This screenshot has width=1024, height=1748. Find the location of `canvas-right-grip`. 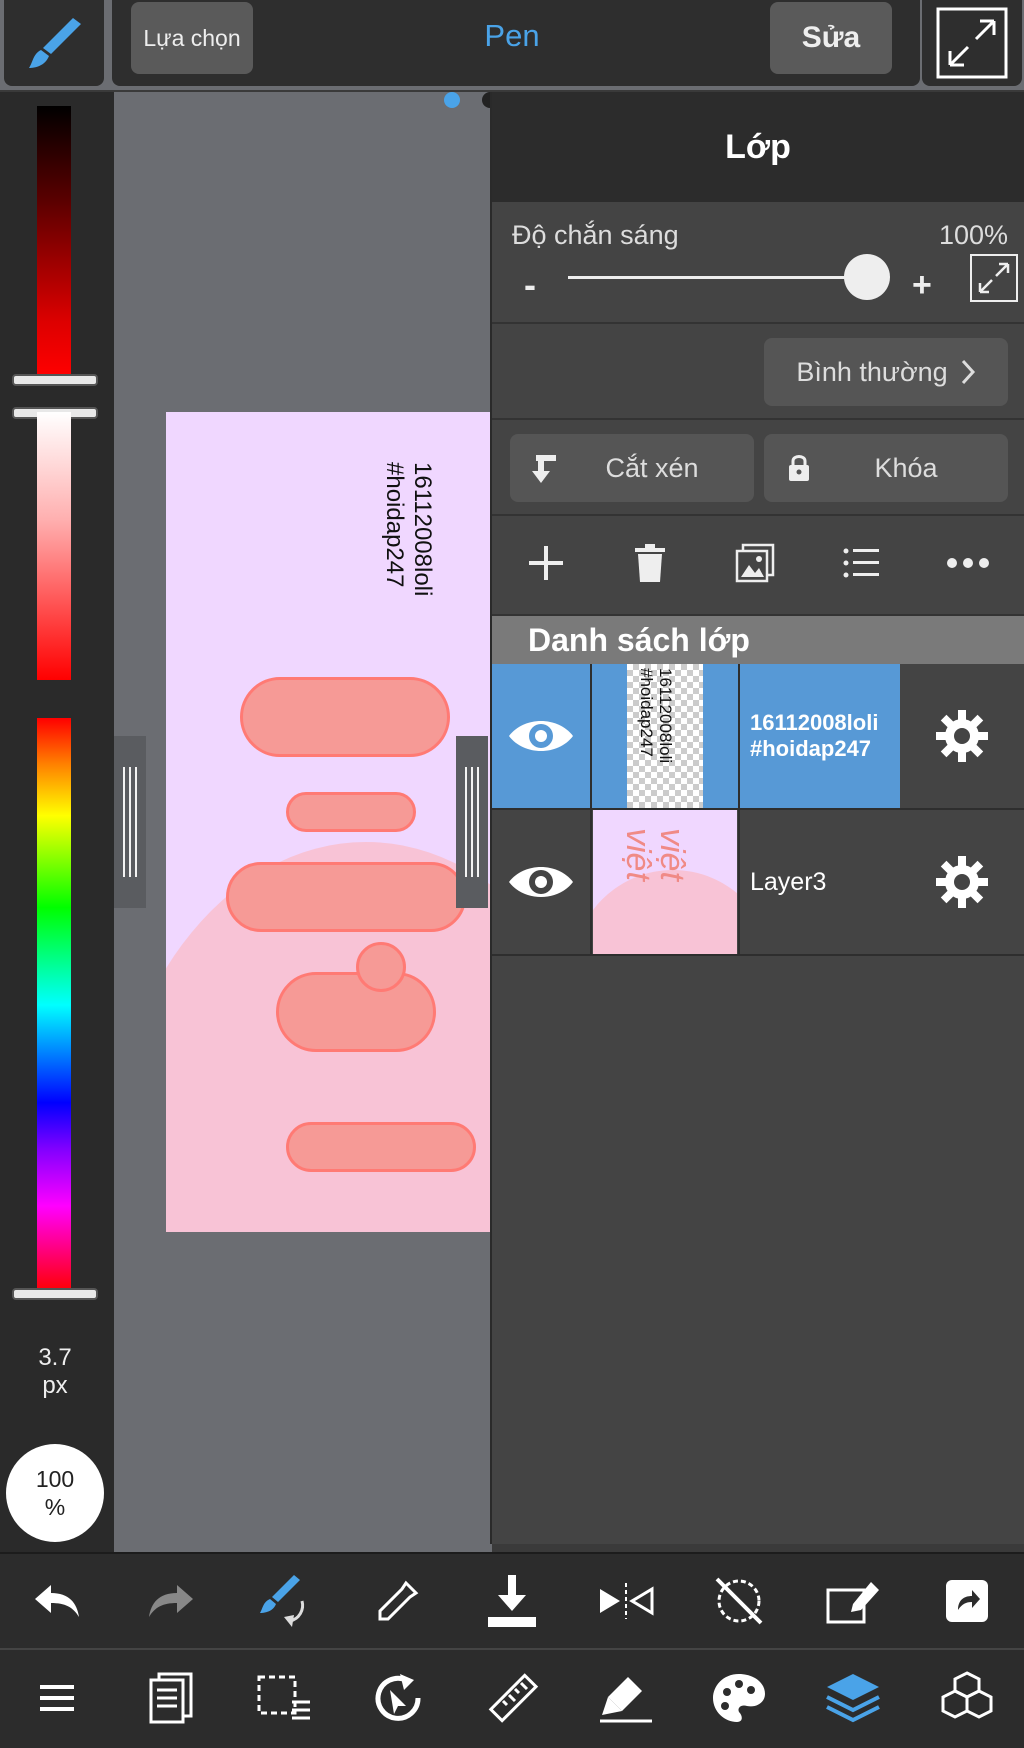

canvas-right-grip is located at coordinates (472, 822).